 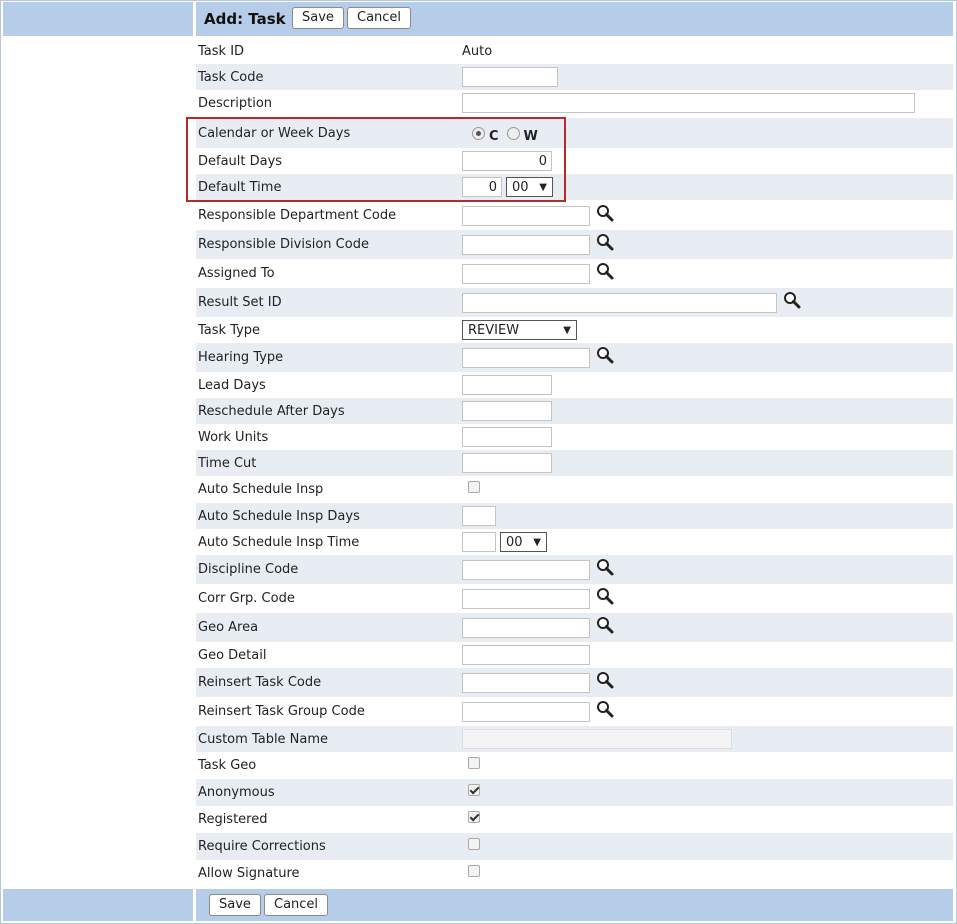 I want to click on highlight-box, so click(x=376, y=159).